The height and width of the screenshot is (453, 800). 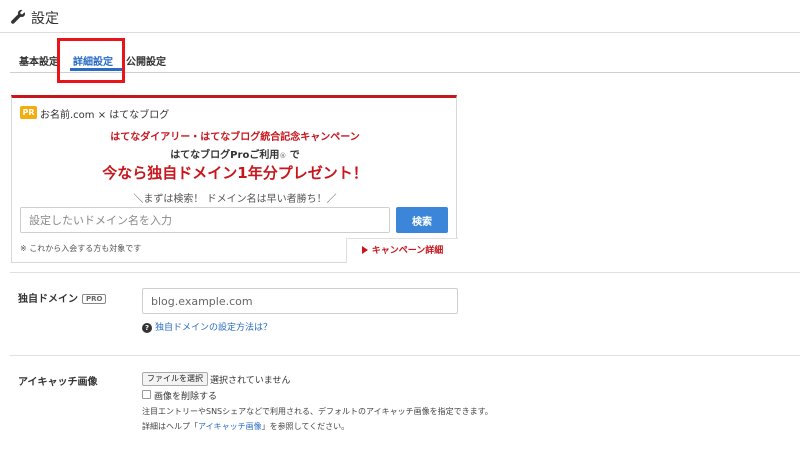 I want to click on tab-publish-settings: 公開設定, so click(x=146, y=60).